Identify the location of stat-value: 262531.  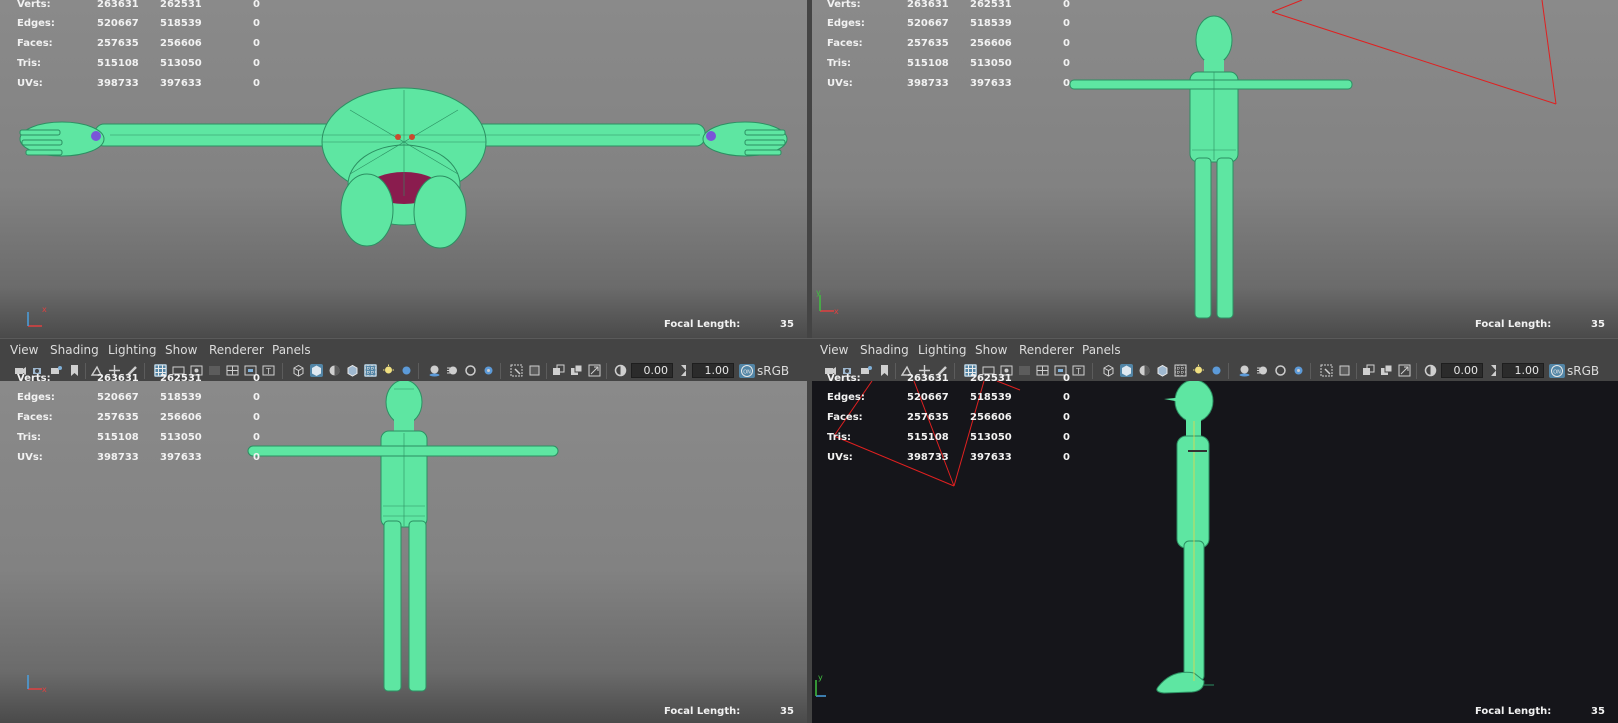
(991, 378).